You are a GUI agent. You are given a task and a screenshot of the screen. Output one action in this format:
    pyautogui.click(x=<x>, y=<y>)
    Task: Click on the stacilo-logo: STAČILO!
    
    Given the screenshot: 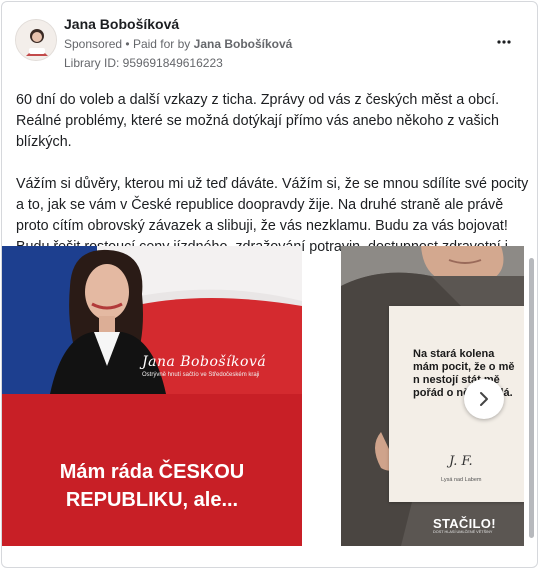 What is the action you would take?
    pyautogui.click(x=464, y=523)
    